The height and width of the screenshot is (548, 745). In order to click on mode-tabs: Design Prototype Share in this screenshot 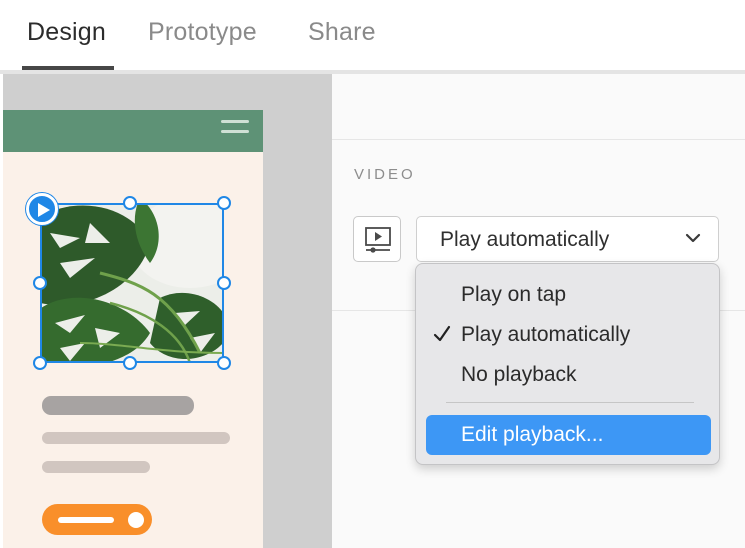, I will do `click(372, 35)`.